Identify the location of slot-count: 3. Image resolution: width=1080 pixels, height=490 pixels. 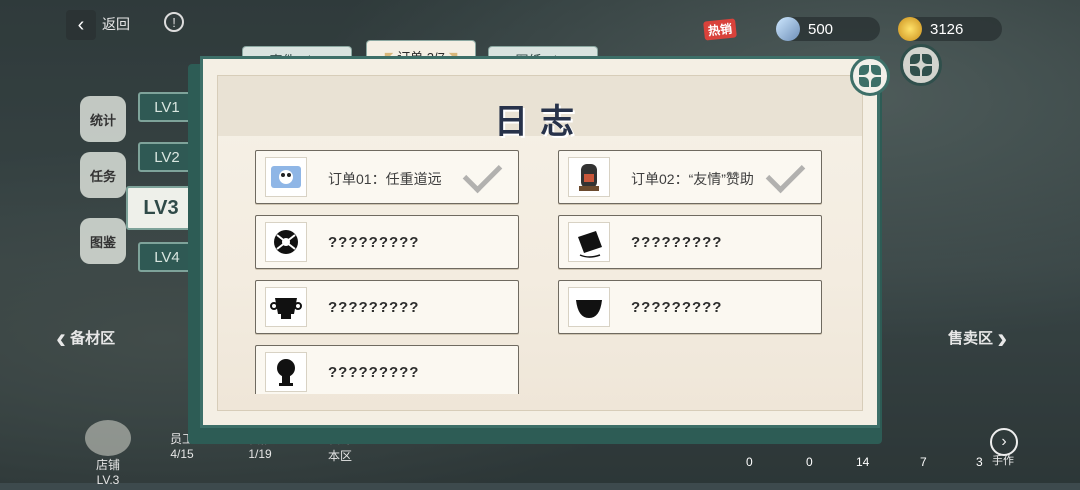
(979, 462).